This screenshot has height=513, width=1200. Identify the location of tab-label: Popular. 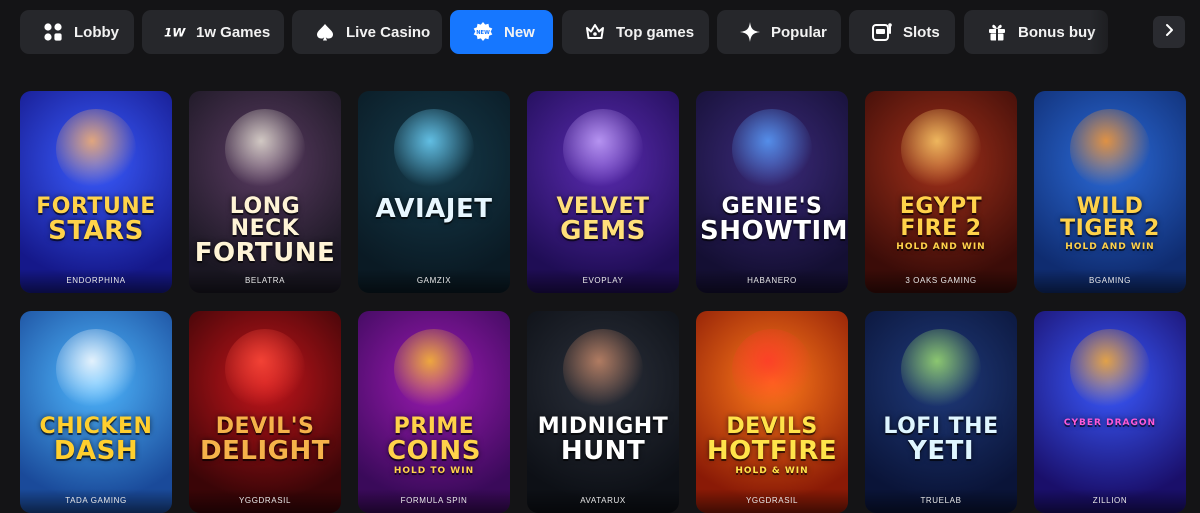
(799, 32).